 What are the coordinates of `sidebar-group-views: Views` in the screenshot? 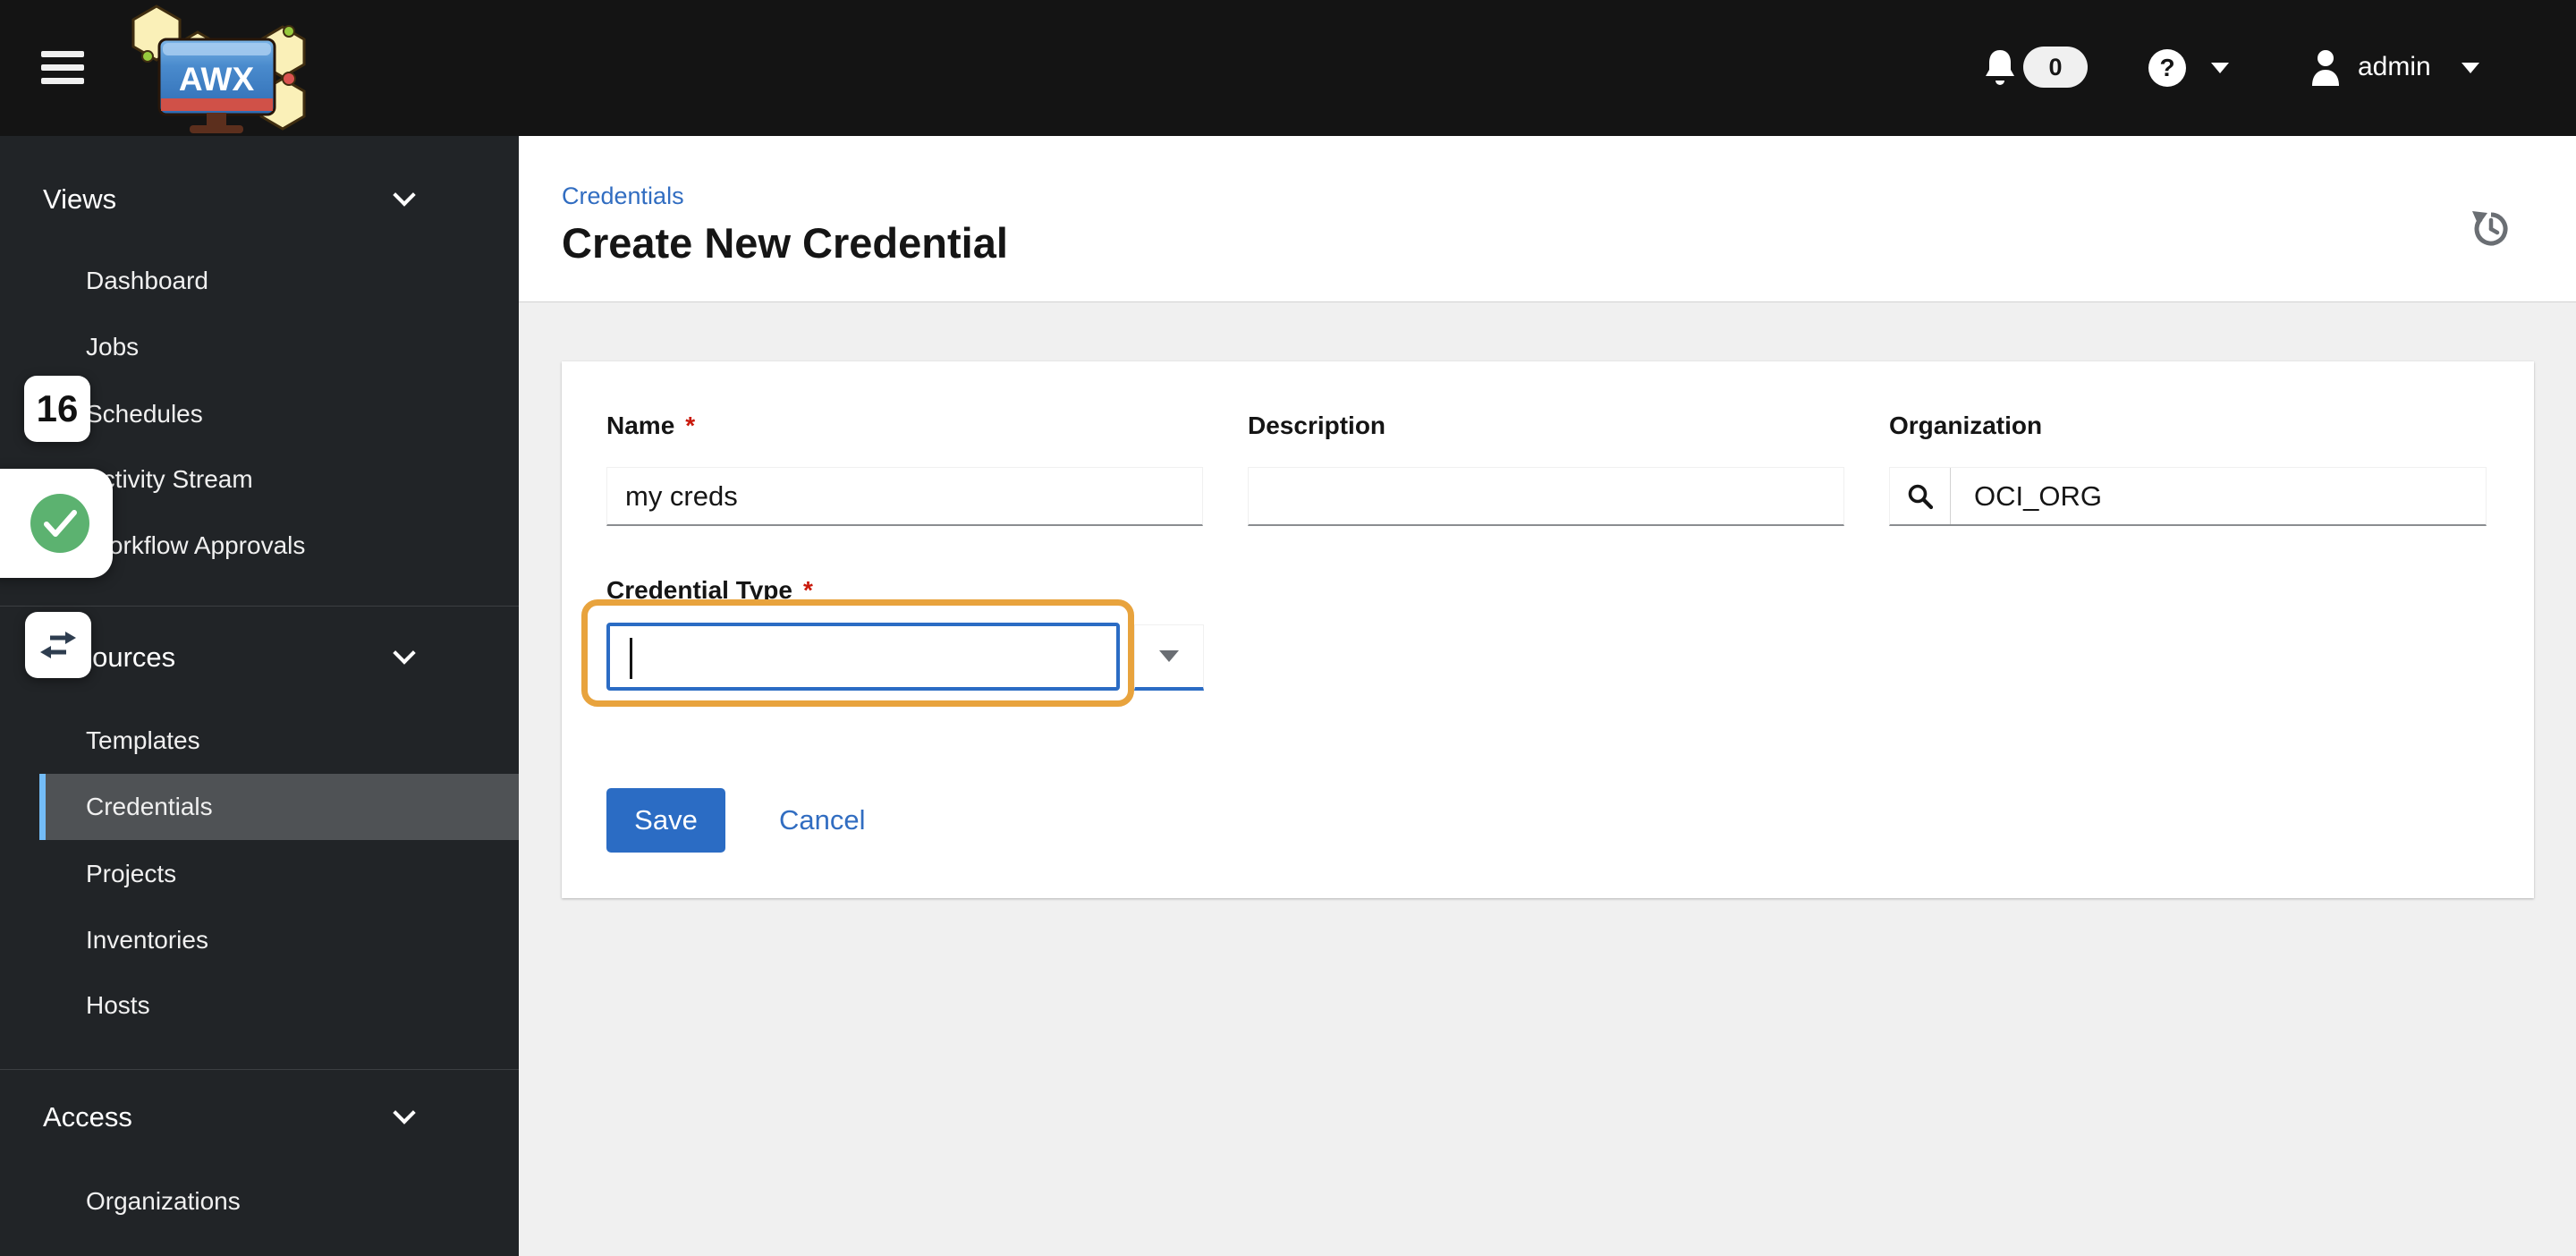 It's located at (259, 199).